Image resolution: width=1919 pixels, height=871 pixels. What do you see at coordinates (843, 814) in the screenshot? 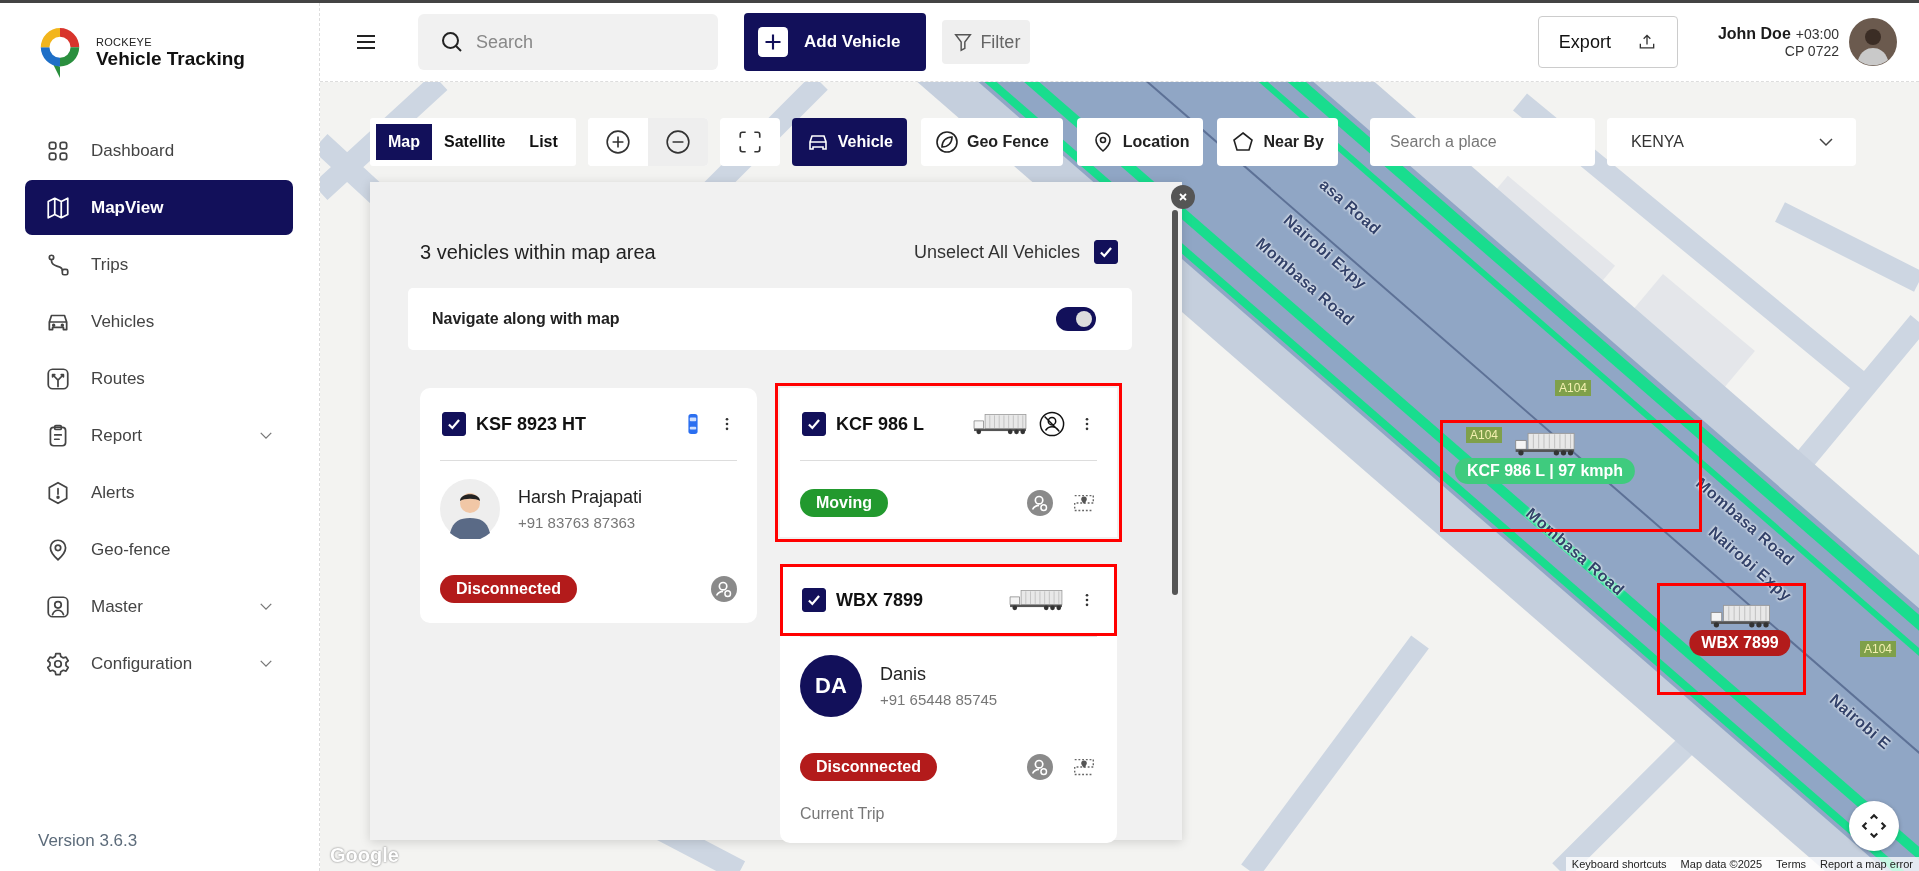
I see `section-heading: Current Trip` at bounding box center [843, 814].